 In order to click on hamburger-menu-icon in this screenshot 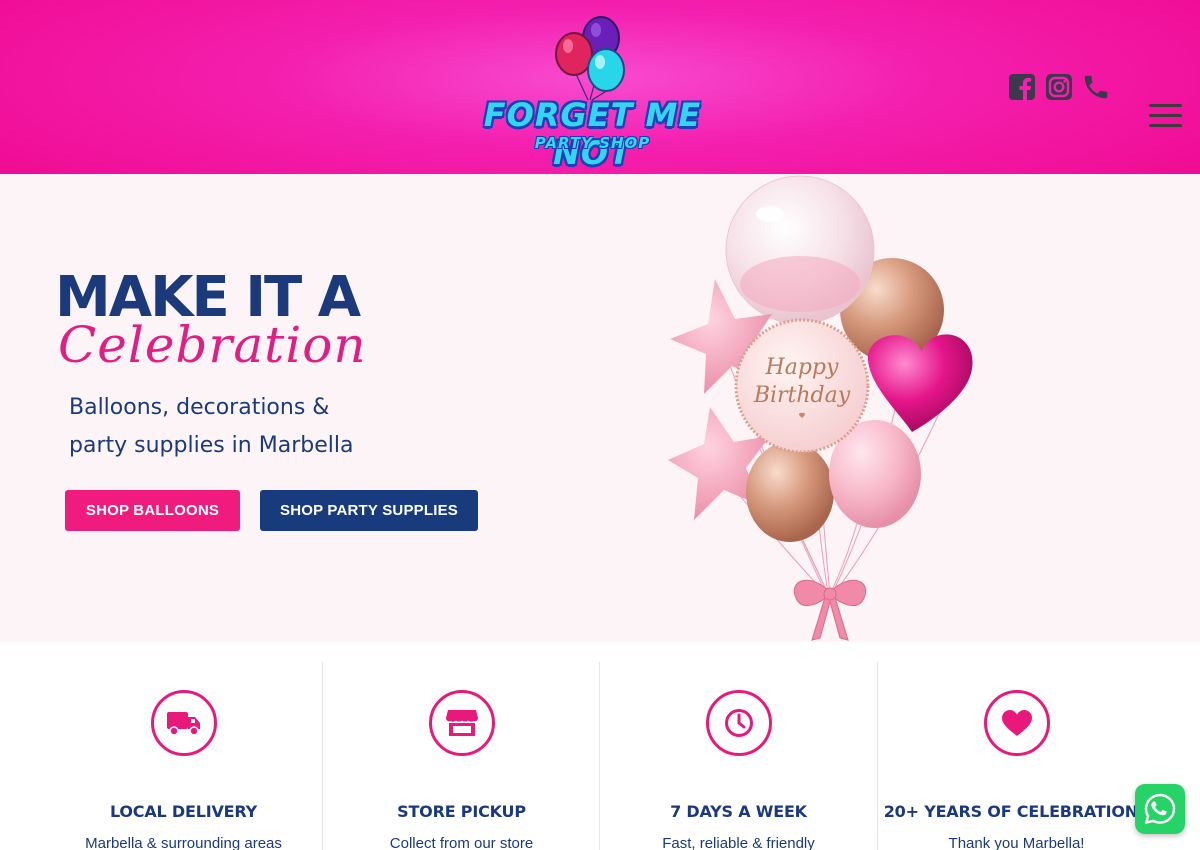, I will do `click(1165, 116)`.